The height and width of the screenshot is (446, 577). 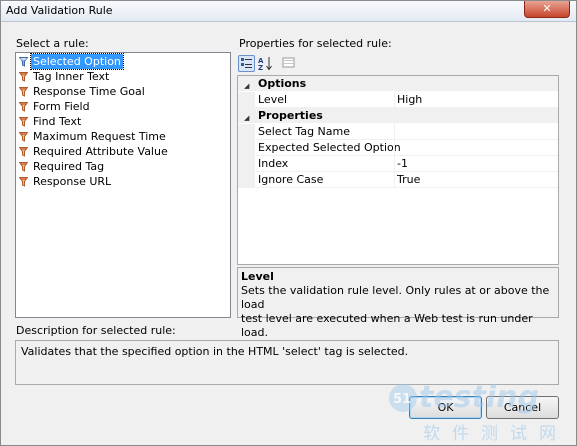 I want to click on property-row: Index -1, so click(x=398, y=164).